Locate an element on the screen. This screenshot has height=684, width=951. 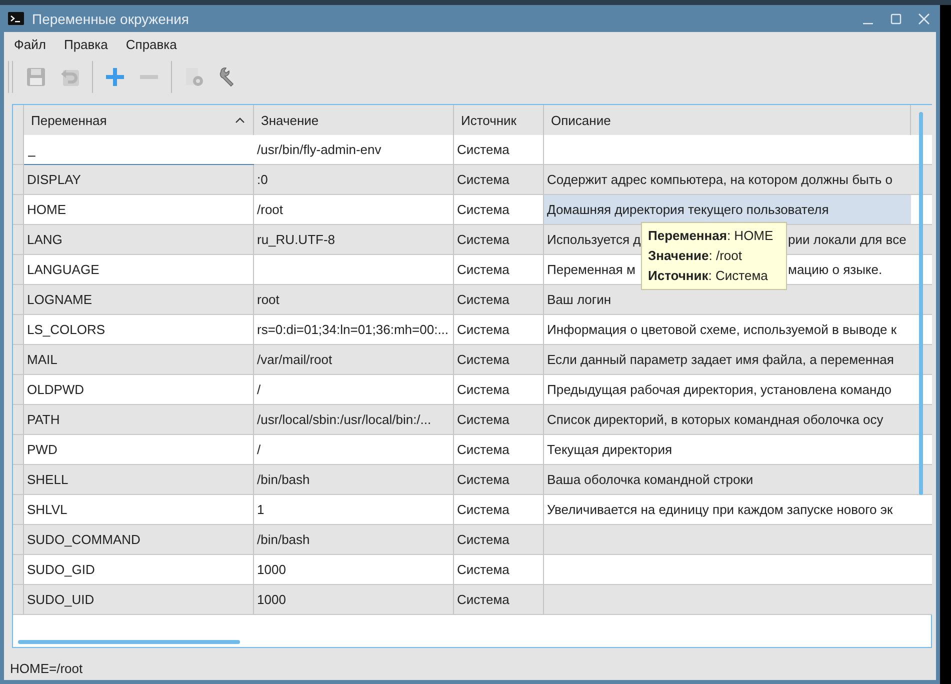
table-cell: OLDPWD is located at coordinates (139, 389).